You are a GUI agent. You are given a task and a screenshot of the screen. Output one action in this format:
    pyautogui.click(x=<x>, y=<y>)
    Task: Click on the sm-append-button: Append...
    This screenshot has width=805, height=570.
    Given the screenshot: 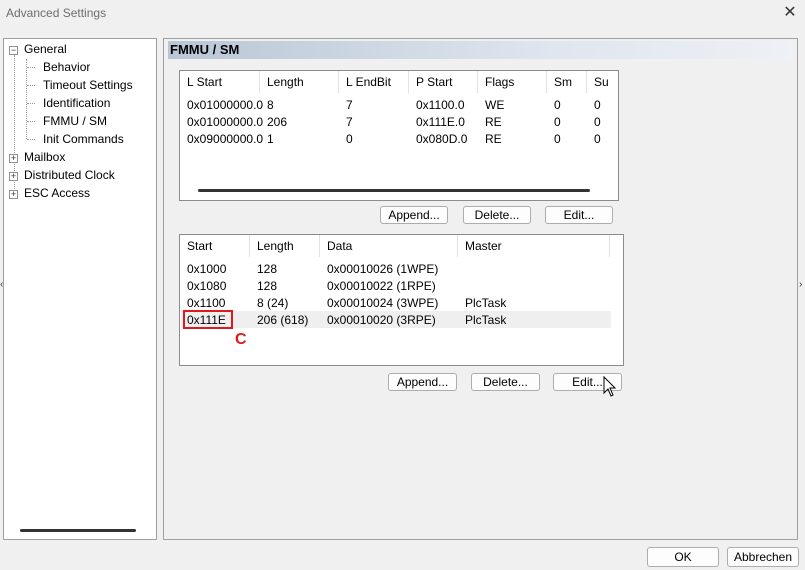 What is the action you would take?
    pyautogui.click(x=422, y=382)
    